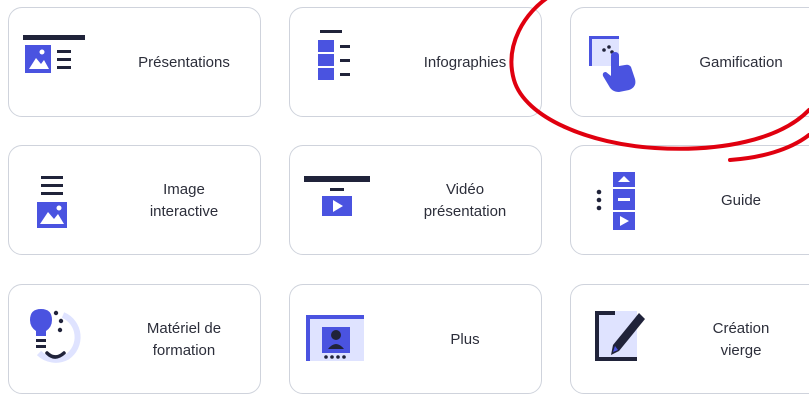 The height and width of the screenshot is (395, 809). I want to click on card-label: Présentations, so click(184, 62).